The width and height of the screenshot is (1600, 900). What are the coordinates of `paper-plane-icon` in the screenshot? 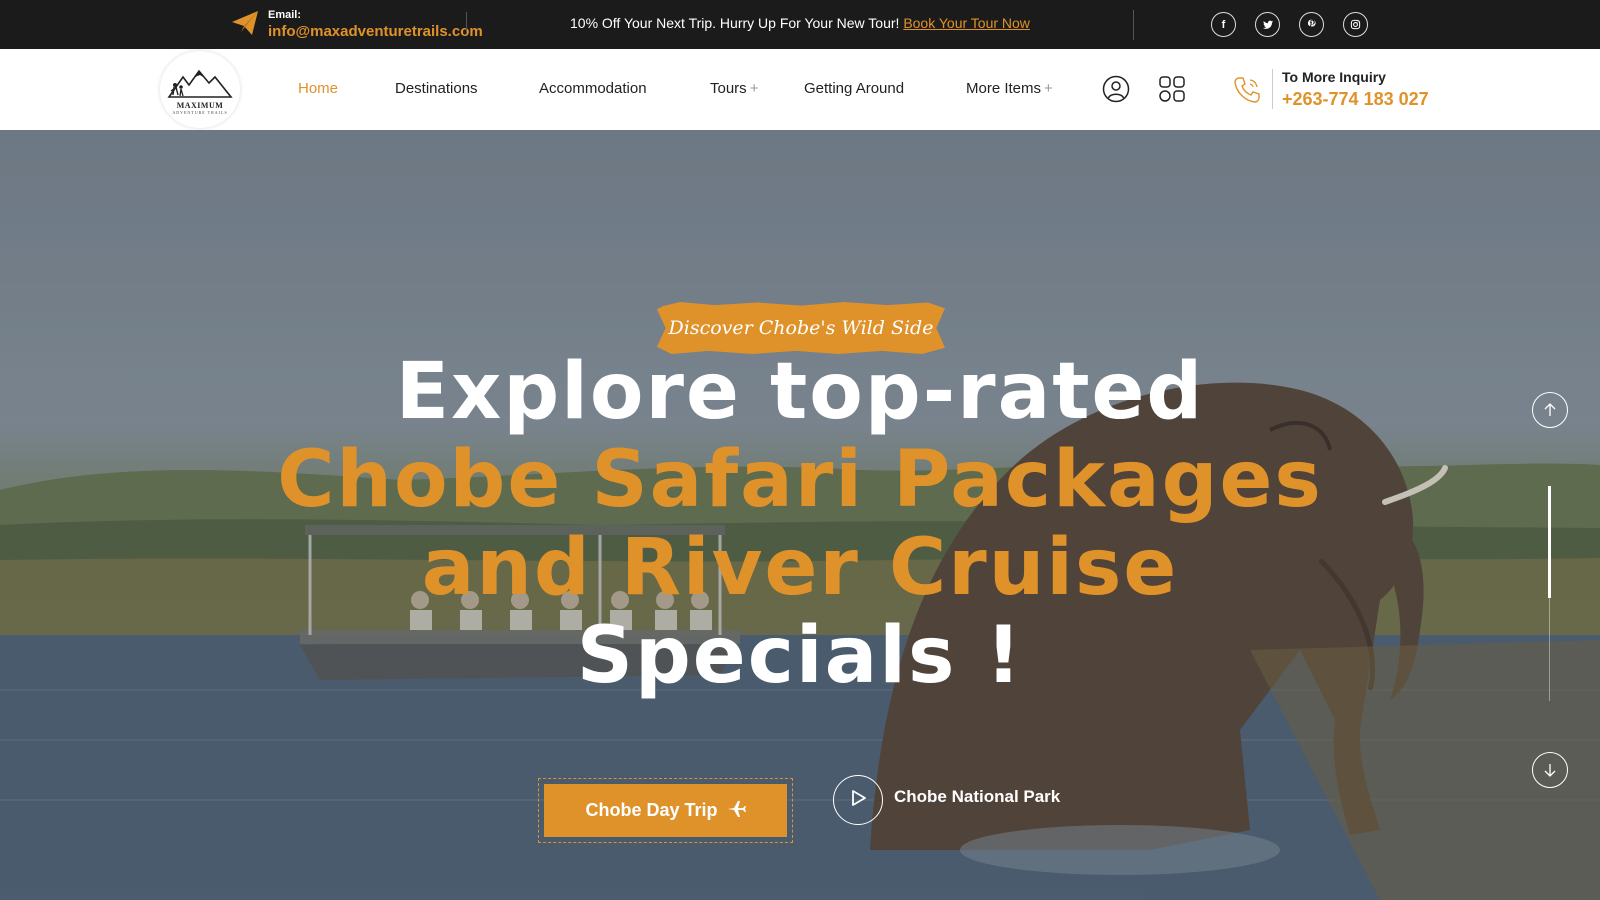 It's located at (245, 25).